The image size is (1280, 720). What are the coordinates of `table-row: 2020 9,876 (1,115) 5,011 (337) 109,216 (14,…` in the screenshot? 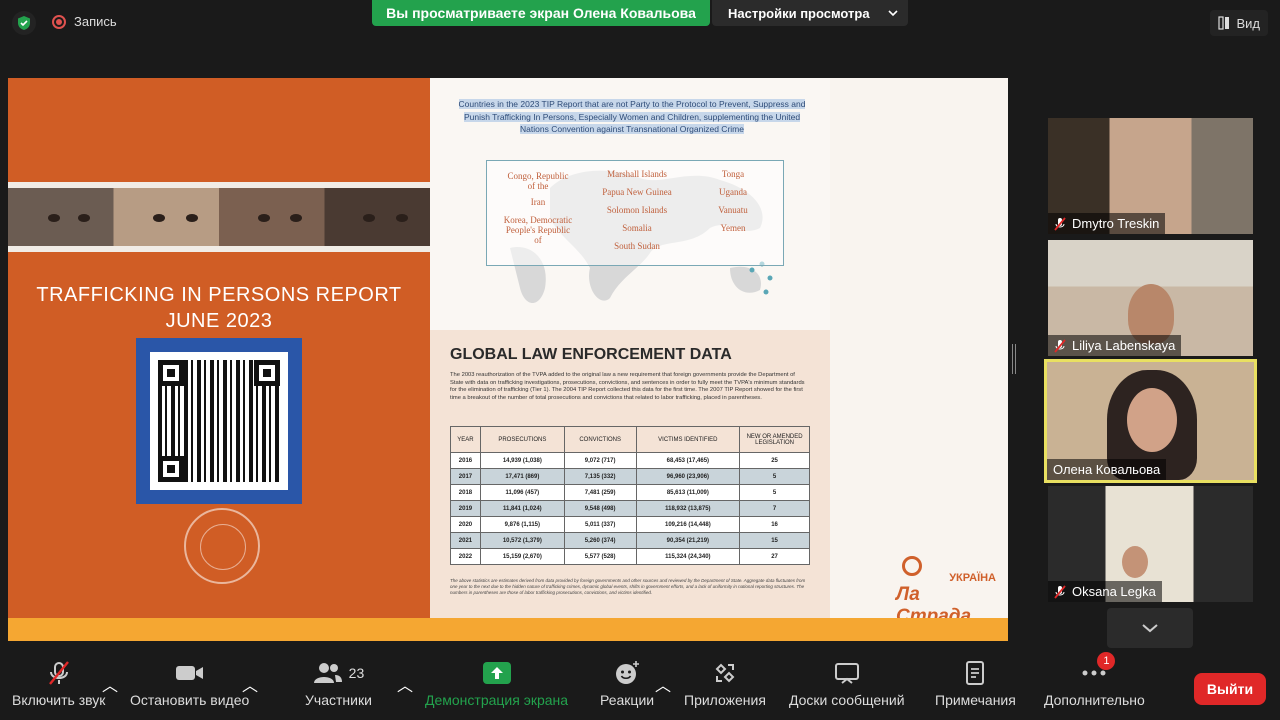 It's located at (630, 524).